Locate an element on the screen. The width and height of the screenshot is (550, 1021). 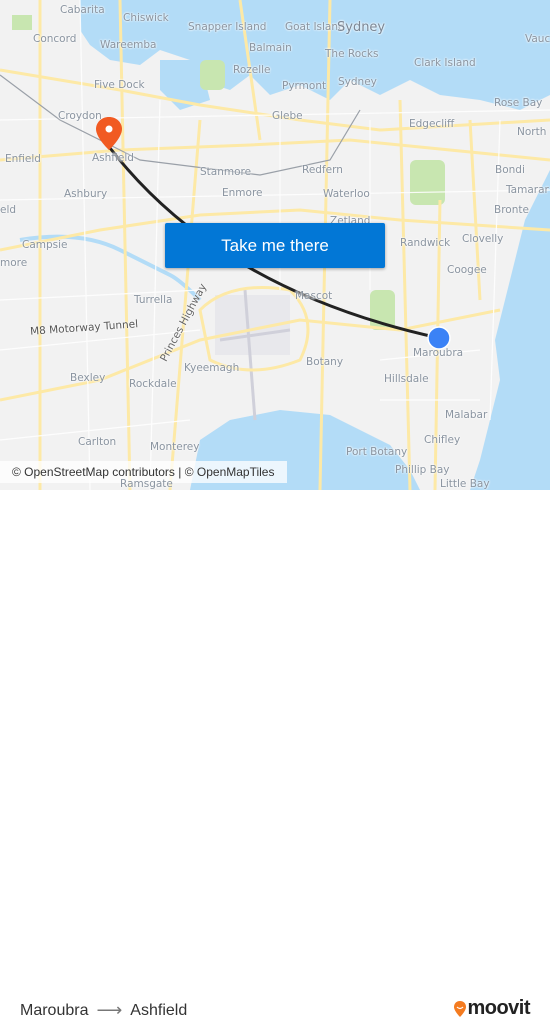
map-label: Cabarita is located at coordinates (82, 10).